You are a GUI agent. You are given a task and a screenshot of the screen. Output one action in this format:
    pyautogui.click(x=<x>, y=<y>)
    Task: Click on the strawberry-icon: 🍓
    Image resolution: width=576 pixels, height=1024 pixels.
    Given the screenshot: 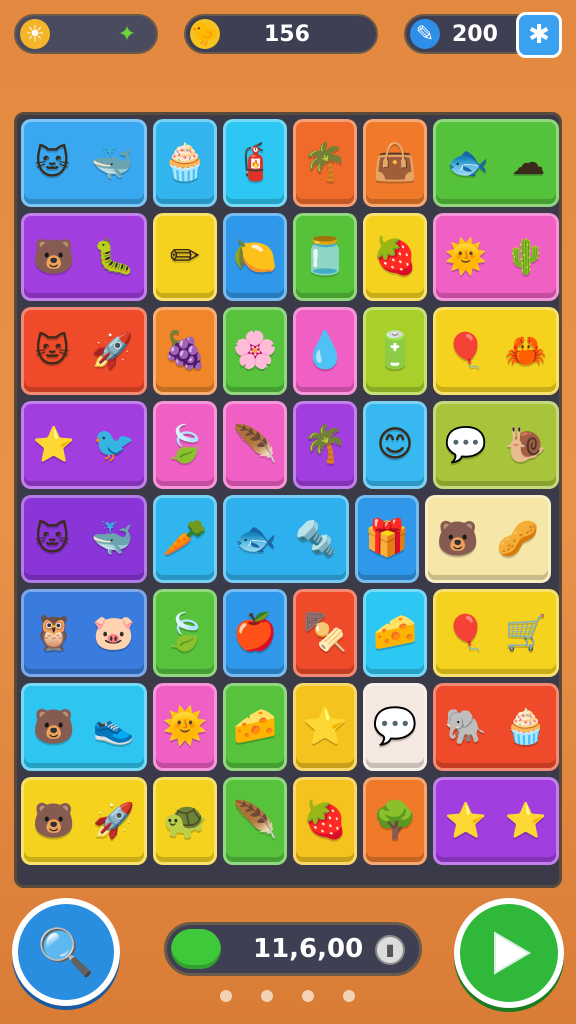 What is the action you would take?
    pyautogui.click(x=395, y=256)
    